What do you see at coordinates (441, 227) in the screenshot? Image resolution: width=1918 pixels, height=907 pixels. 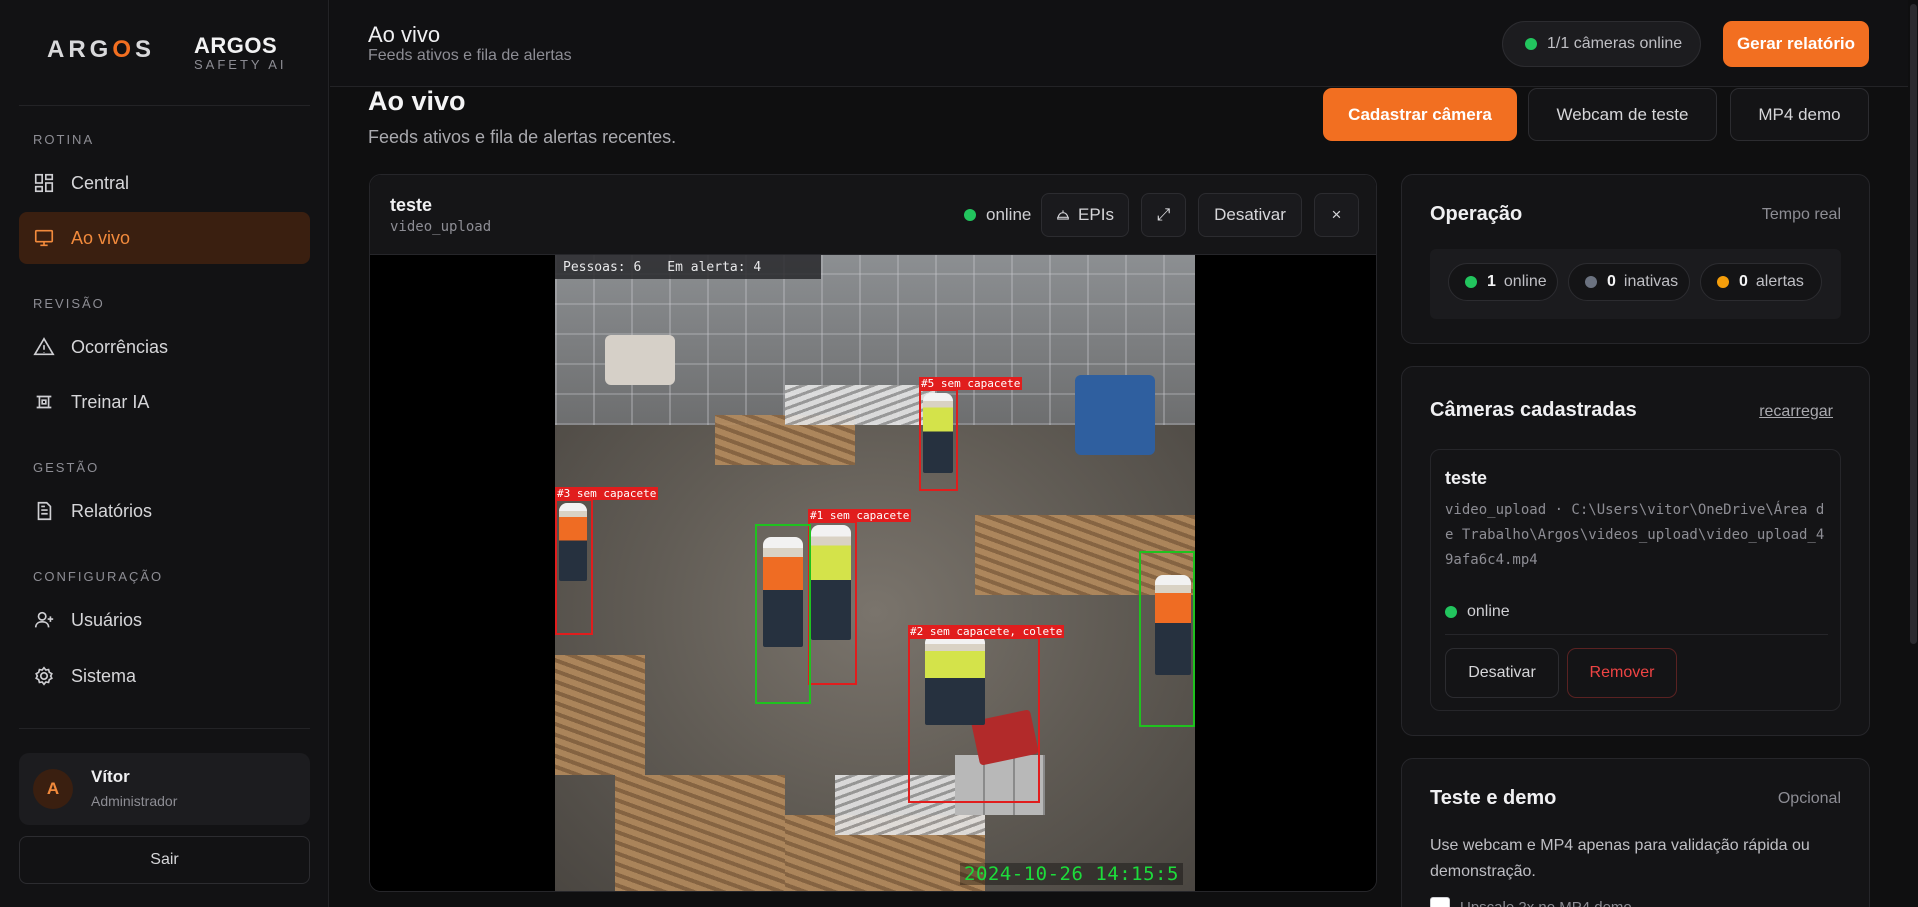 I see `camera-source: video_upload` at bounding box center [441, 227].